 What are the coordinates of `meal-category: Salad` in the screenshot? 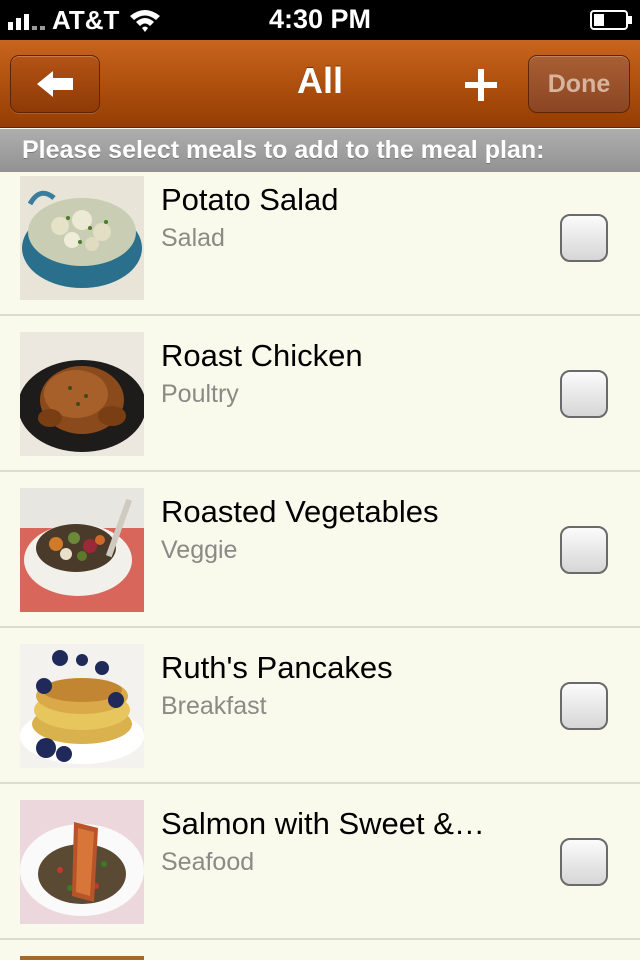 It's located at (193, 238).